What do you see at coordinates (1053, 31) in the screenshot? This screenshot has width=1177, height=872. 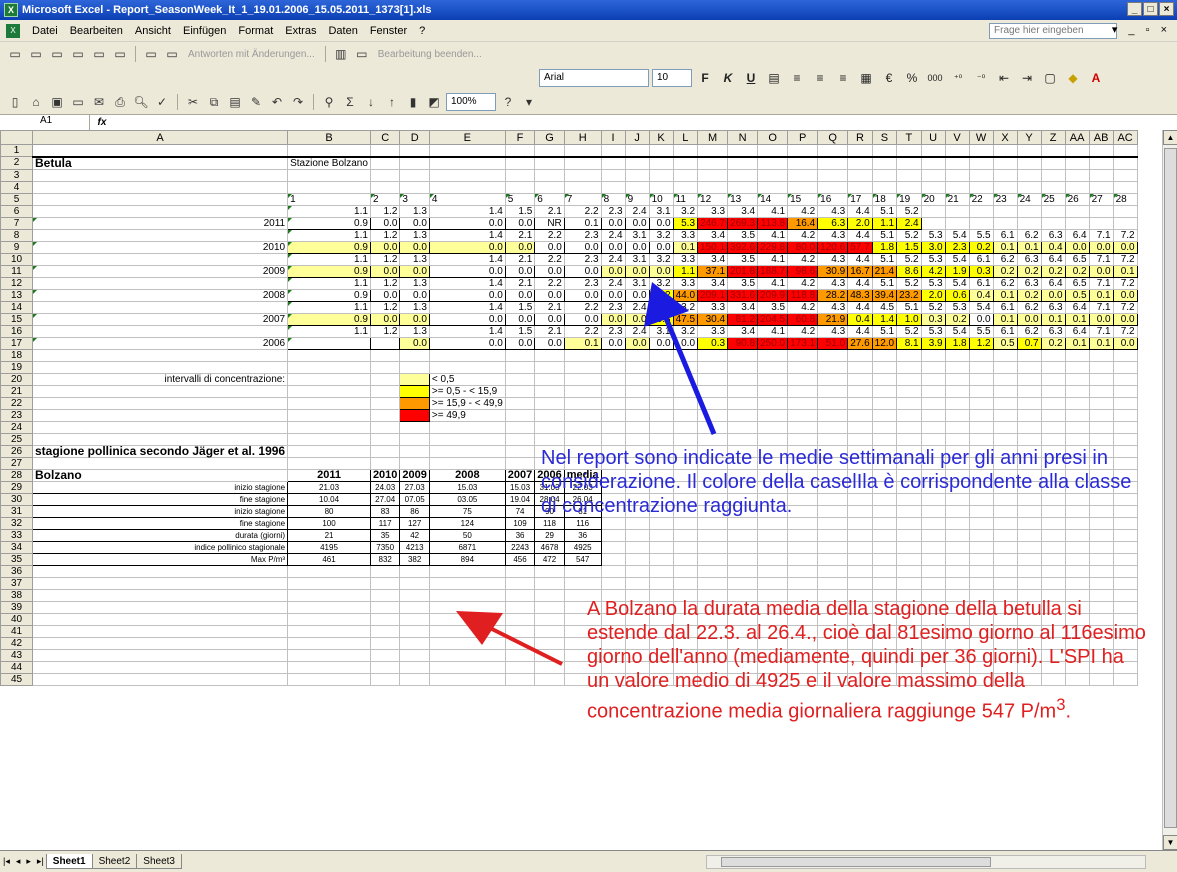 I see `help-search-input: Frage hier eingeben` at bounding box center [1053, 31].